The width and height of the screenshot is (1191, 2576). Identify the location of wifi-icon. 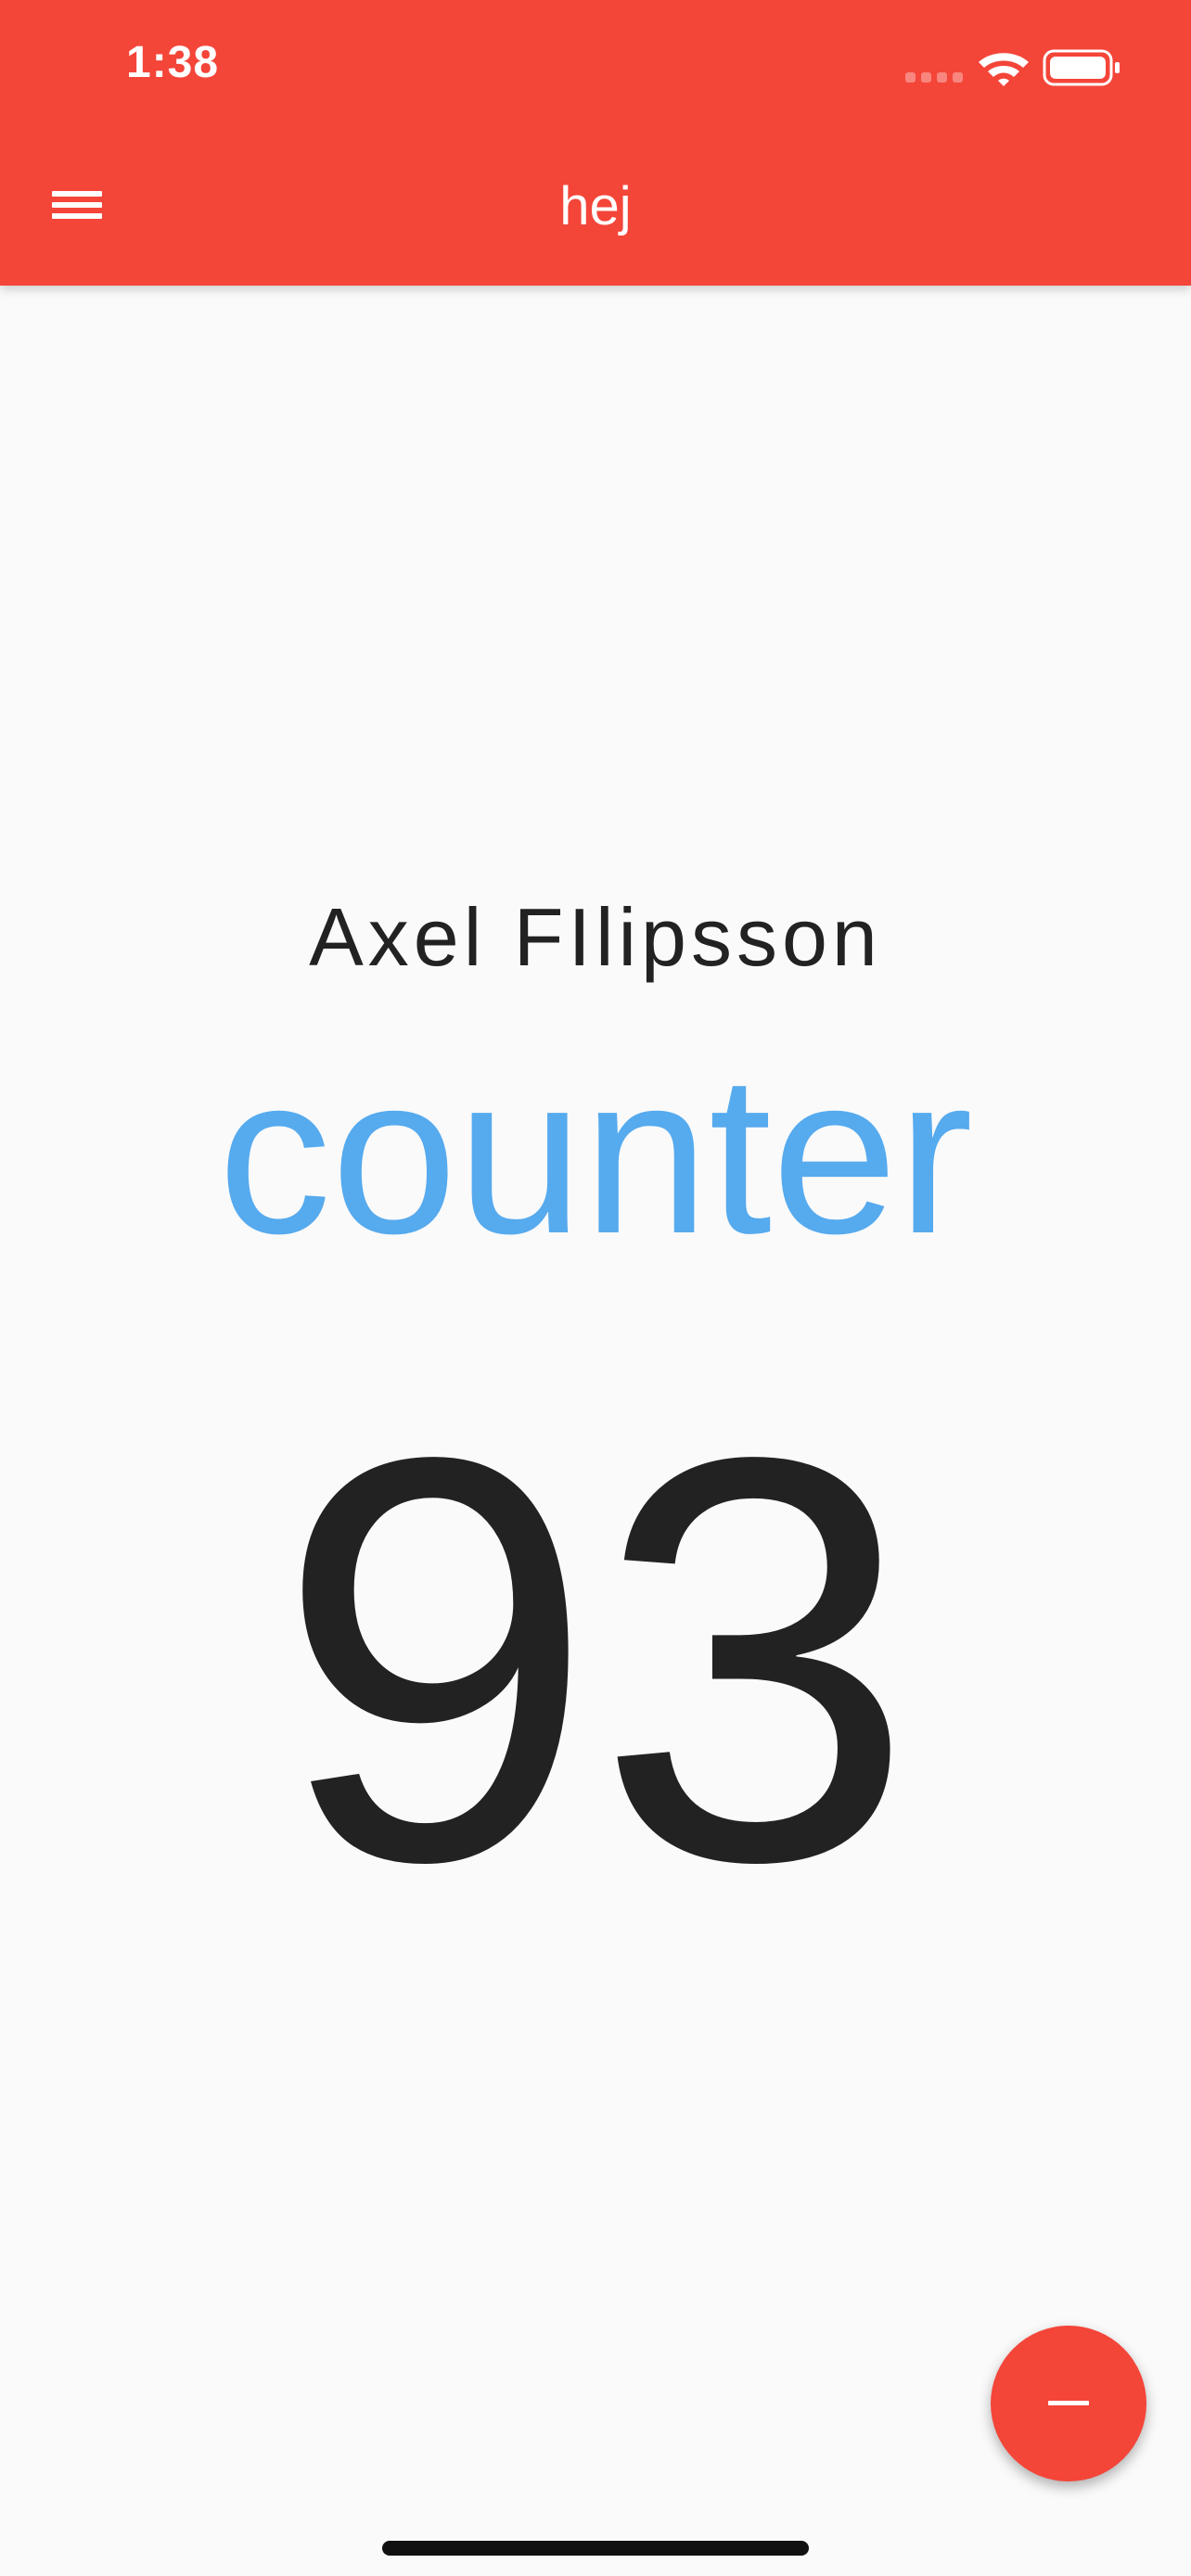
(1004, 69).